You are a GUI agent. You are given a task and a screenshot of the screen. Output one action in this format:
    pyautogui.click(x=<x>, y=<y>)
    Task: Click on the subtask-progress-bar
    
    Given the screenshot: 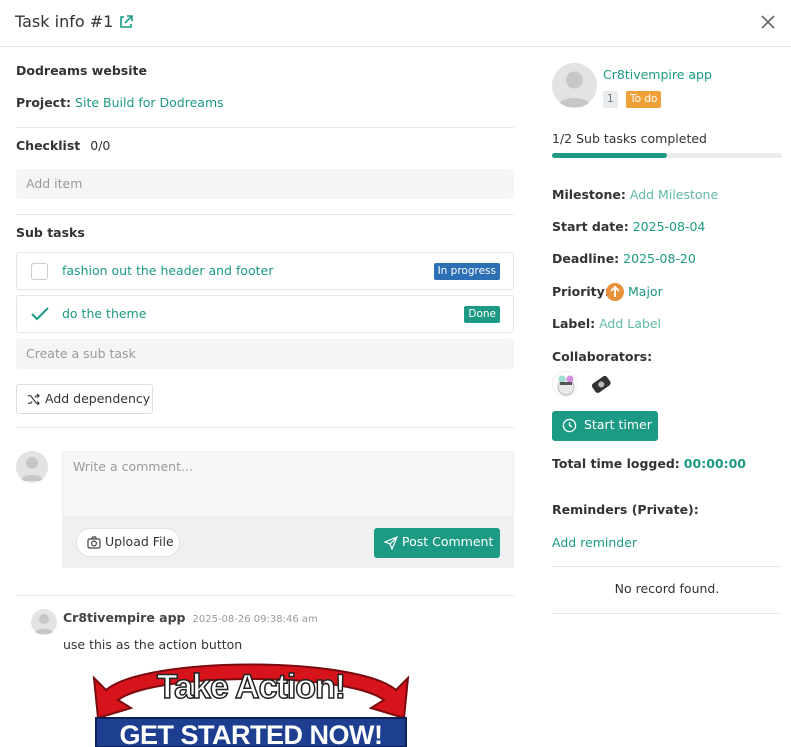 What is the action you would take?
    pyautogui.click(x=667, y=155)
    